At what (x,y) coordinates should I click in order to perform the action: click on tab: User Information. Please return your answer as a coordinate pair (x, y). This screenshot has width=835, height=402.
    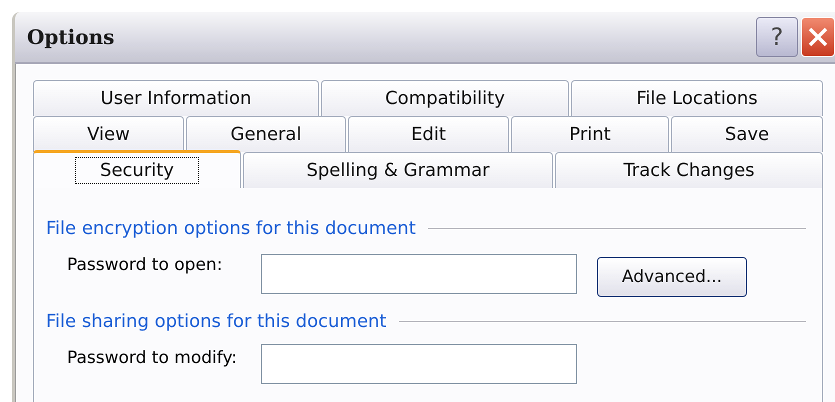
    Looking at the image, I should click on (176, 98).